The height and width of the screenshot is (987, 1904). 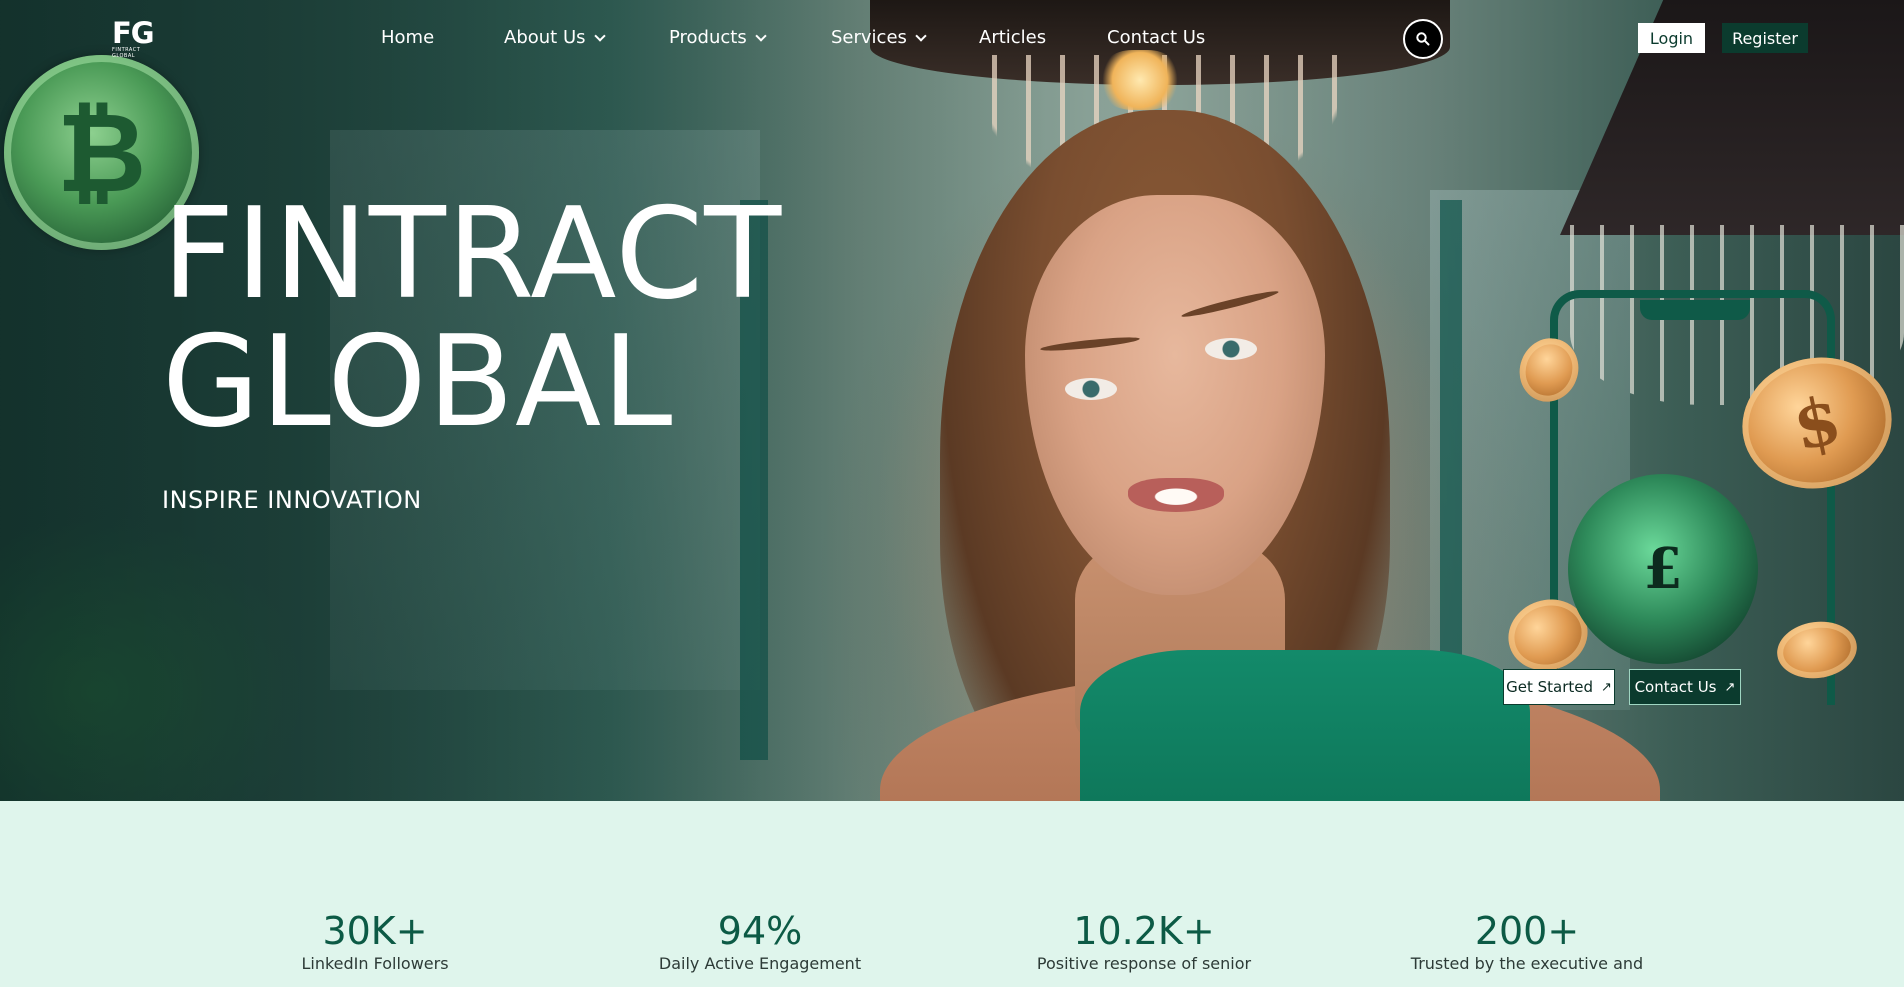 What do you see at coordinates (760, 931) in the screenshot?
I see `stat-value: 94%` at bounding box center [760, 931].